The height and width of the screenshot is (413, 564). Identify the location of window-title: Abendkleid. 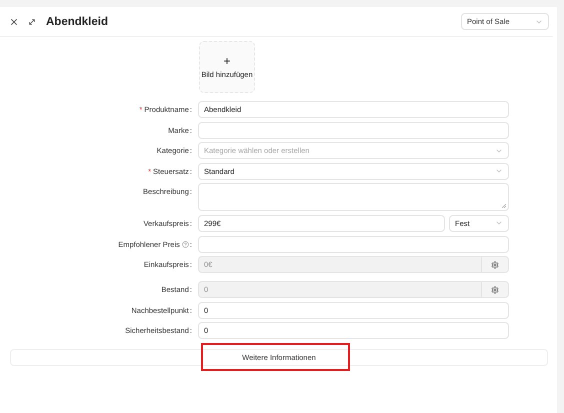
(77, 22).